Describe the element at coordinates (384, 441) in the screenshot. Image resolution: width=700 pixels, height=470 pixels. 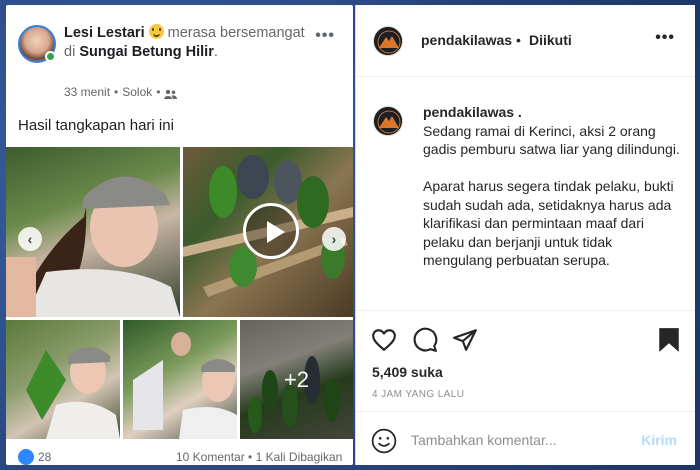
I see `emoji-icon` at that location.